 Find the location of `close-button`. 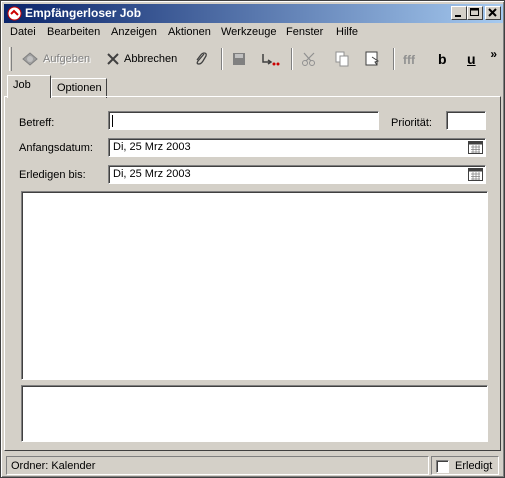

close-button is located at coordinates (493, 13).